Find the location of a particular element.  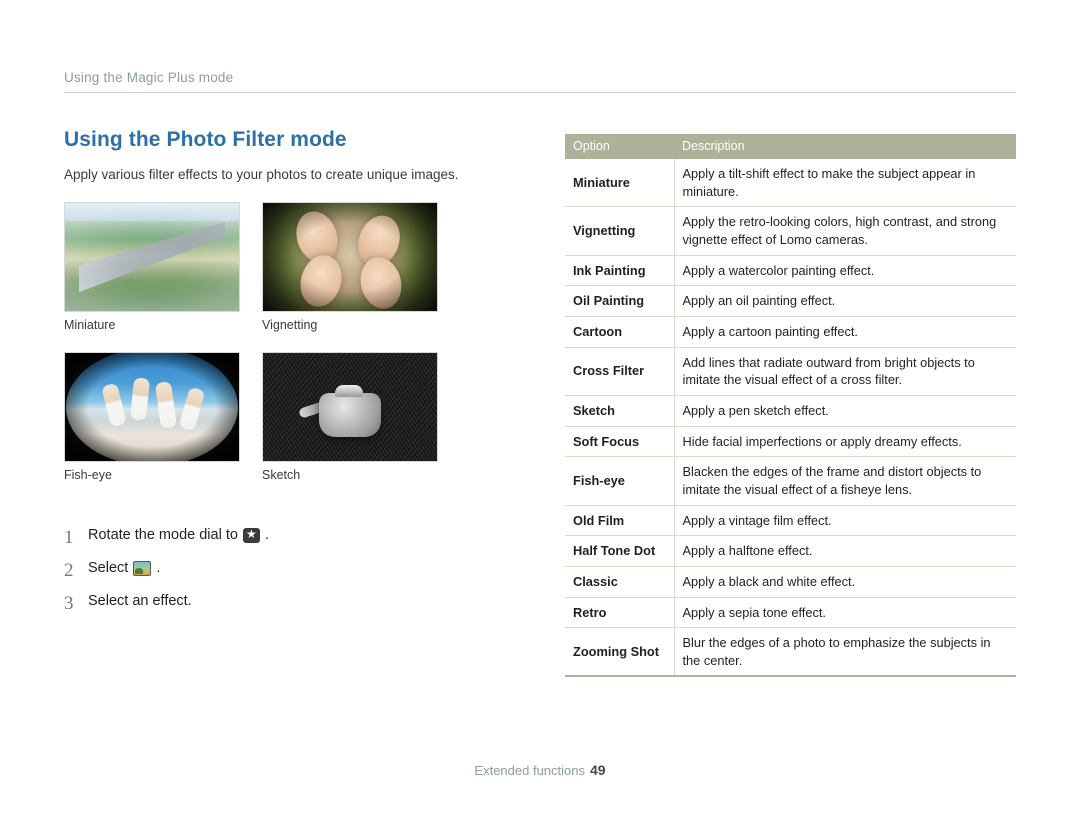

column-header-description: Description is located at coordinates (845, 146).